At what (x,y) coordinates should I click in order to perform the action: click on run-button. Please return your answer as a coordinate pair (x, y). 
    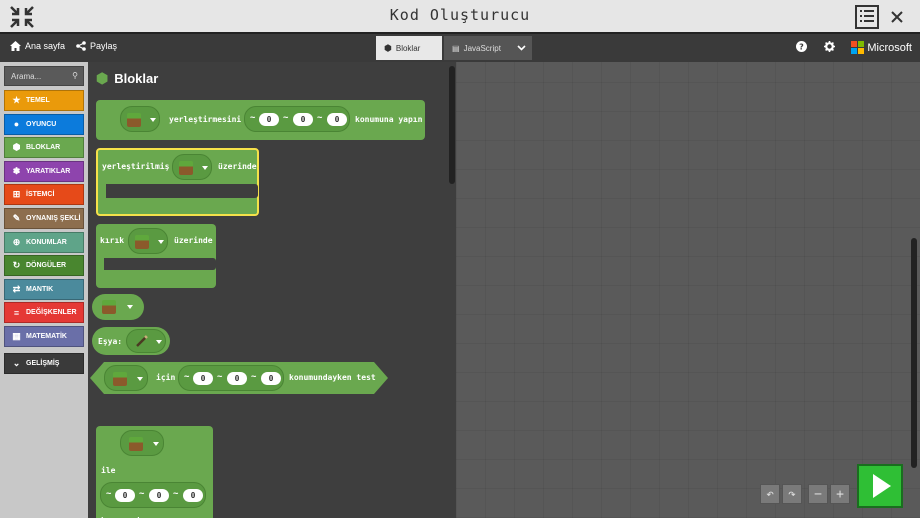
    Looking at the image, I should click on (880, 486).